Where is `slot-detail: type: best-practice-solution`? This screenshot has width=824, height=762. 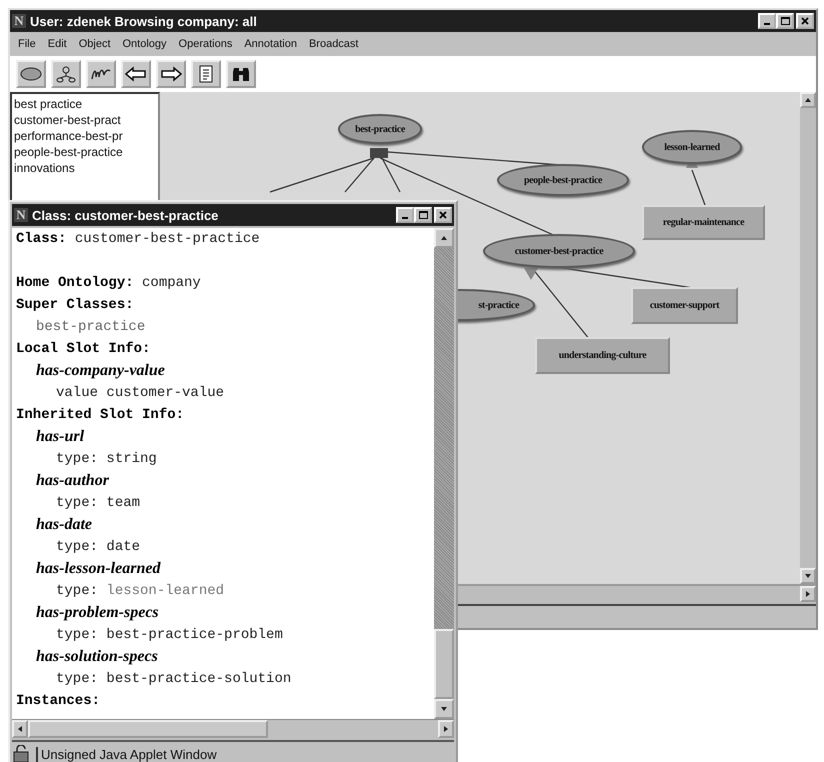 slot-detail: type: best-practice-solution is located at coordinates (173, 679).